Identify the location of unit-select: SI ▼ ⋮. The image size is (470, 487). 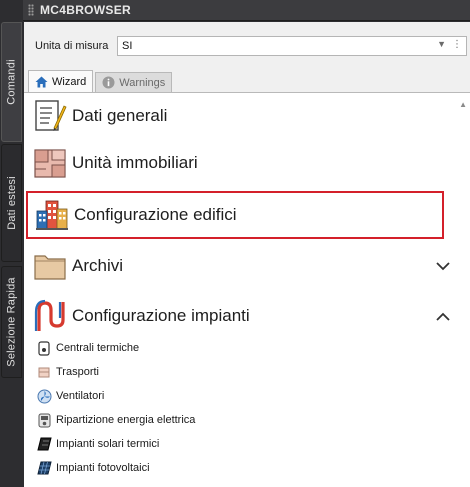
(292, 46).